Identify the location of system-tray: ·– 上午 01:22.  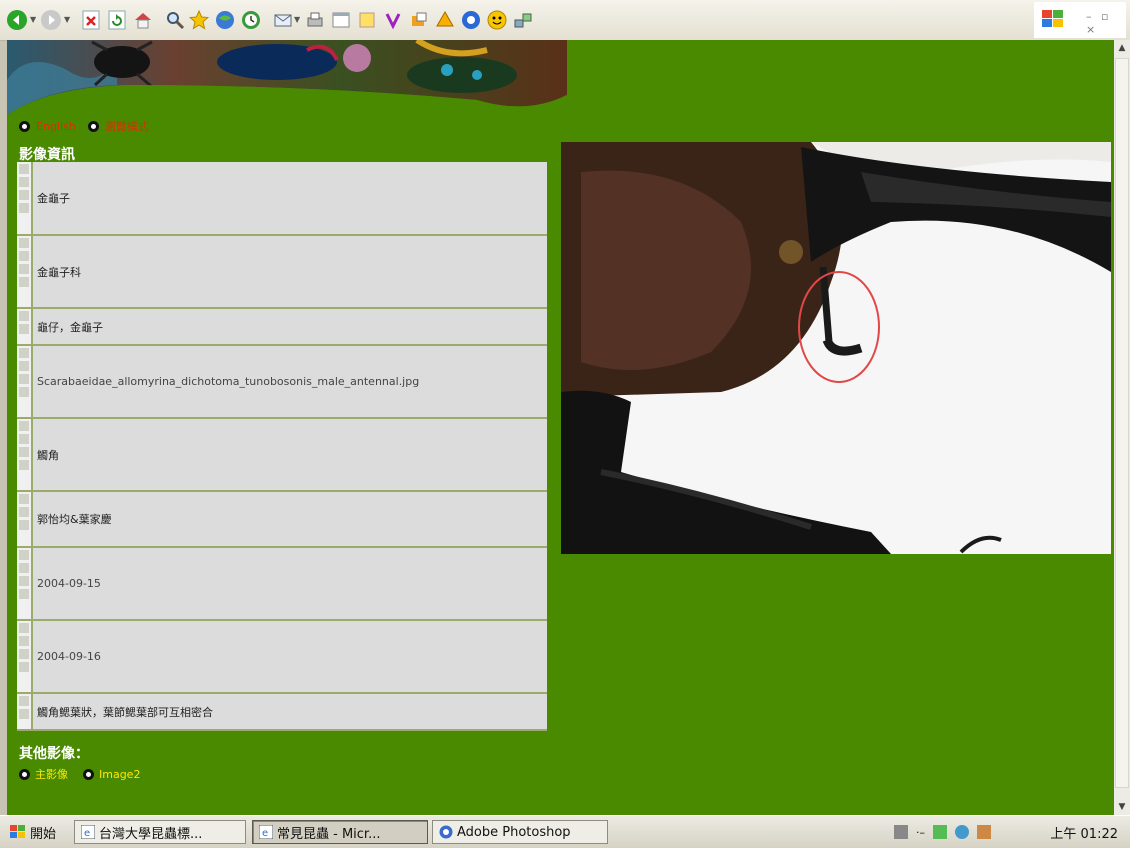
(1006, 832).